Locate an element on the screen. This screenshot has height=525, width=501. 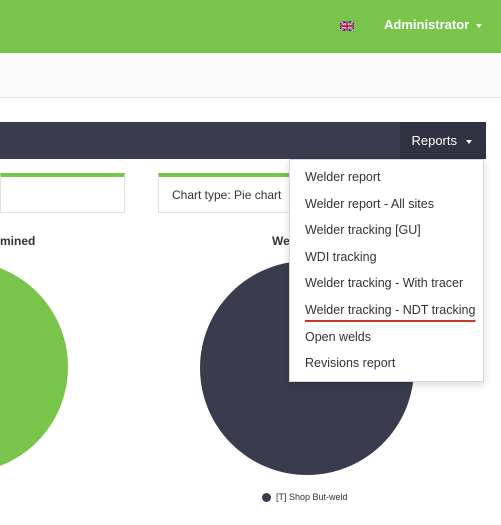
uk-flag-icon is located at coordinates (347, 26).